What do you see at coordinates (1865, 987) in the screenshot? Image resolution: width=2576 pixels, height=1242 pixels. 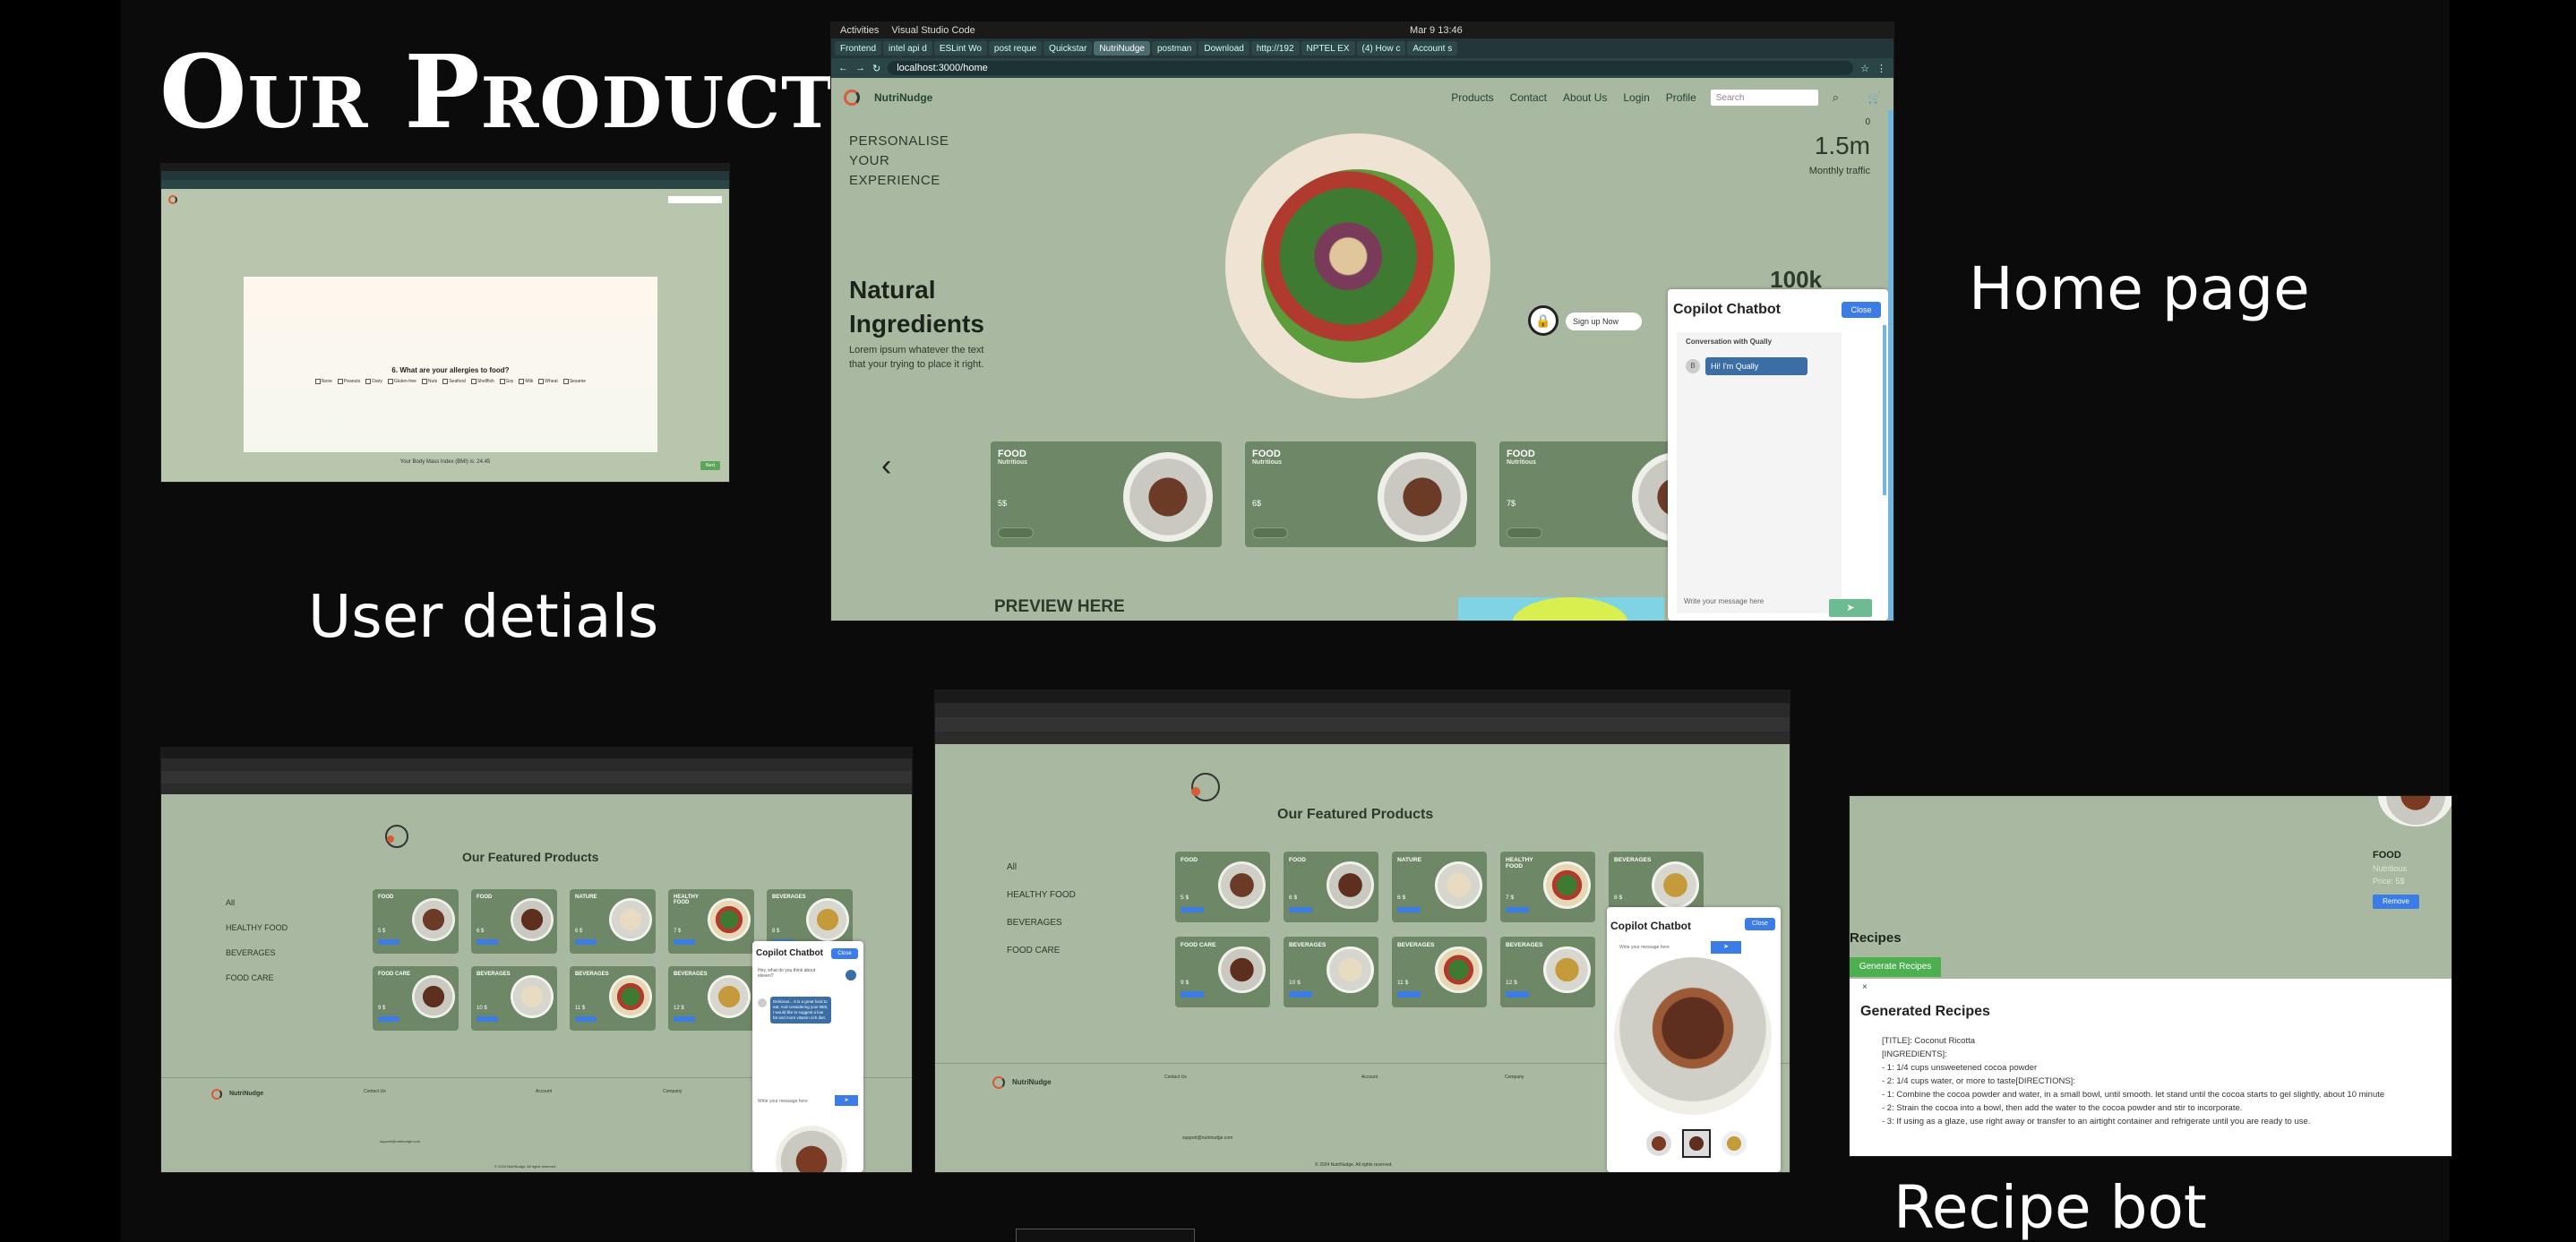 I see `close-icon: ×` at bounding box center [1865, 987].